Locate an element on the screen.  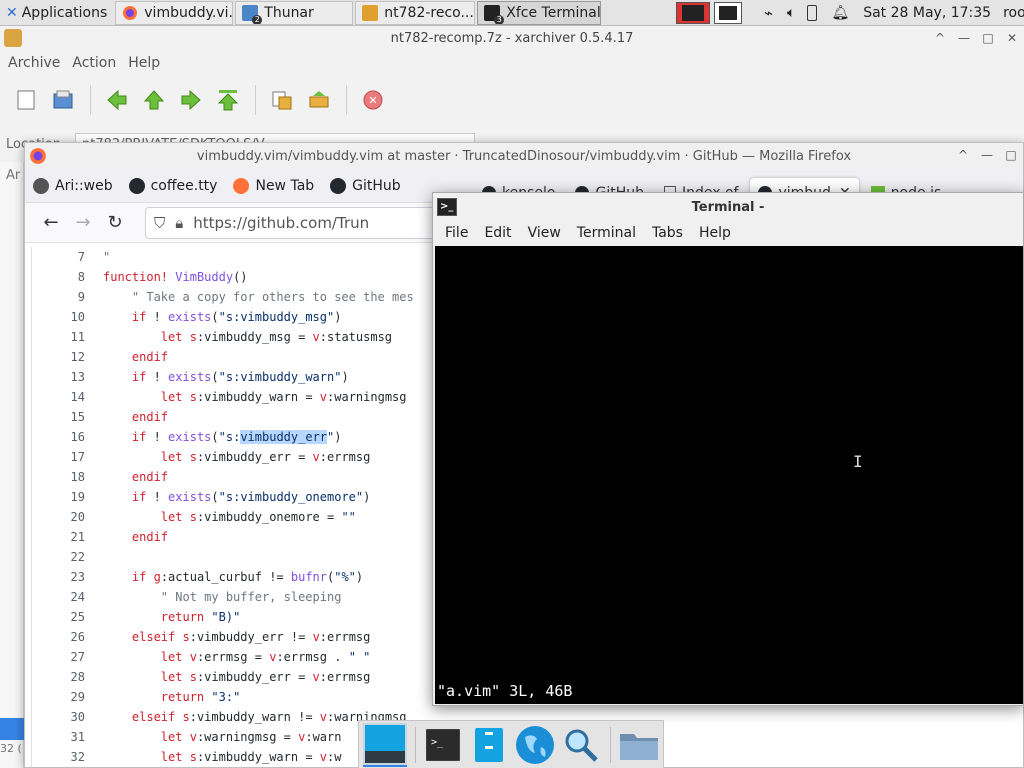
bookmark-label: coffee.tty is located at coordinates (184, 185).